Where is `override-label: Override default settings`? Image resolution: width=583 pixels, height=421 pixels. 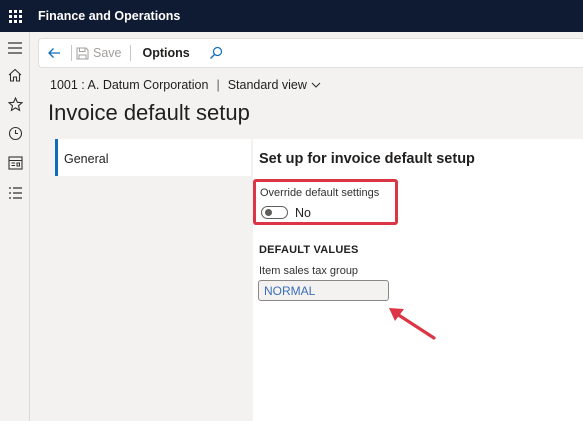
override-label: Override default settings is located at coordinates (320, 193).